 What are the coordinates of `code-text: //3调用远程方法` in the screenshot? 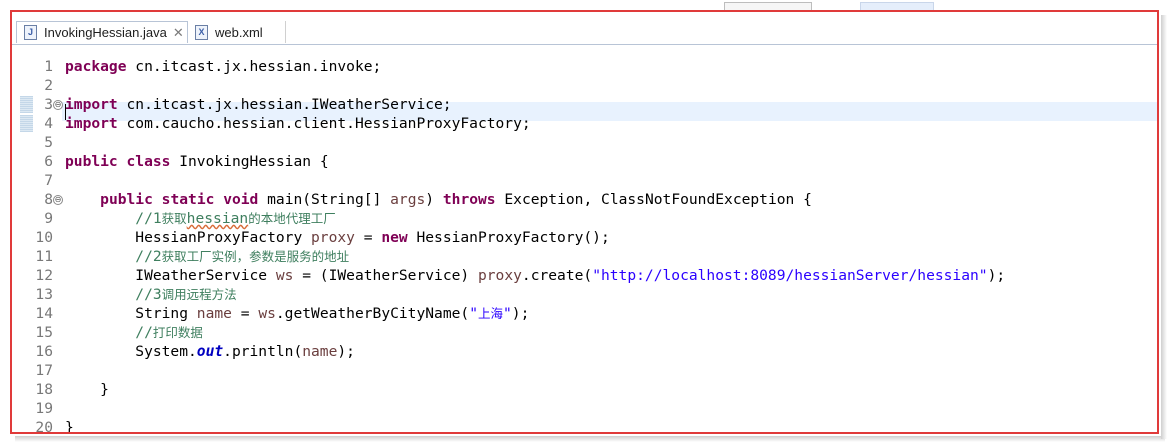 It's located at (151, 294).